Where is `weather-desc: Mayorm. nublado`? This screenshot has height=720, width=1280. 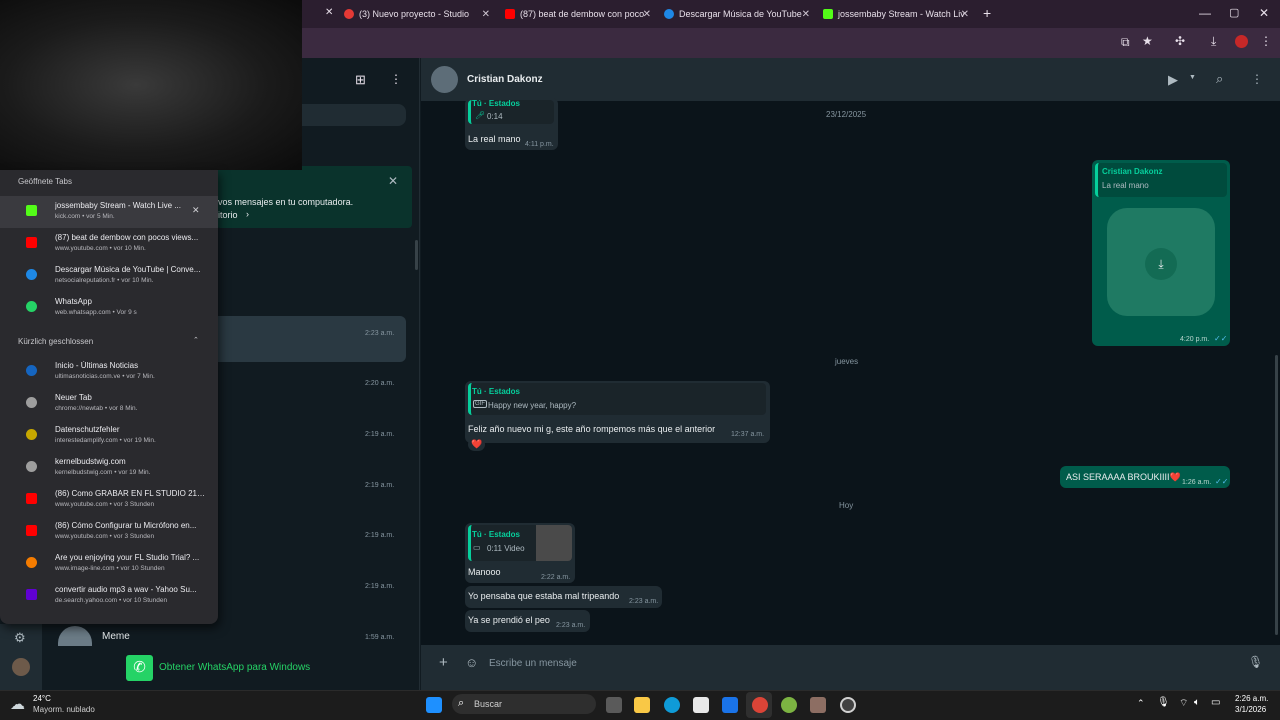 weather-desc: Mayorm. nublado is located at coordinates (64, 709).